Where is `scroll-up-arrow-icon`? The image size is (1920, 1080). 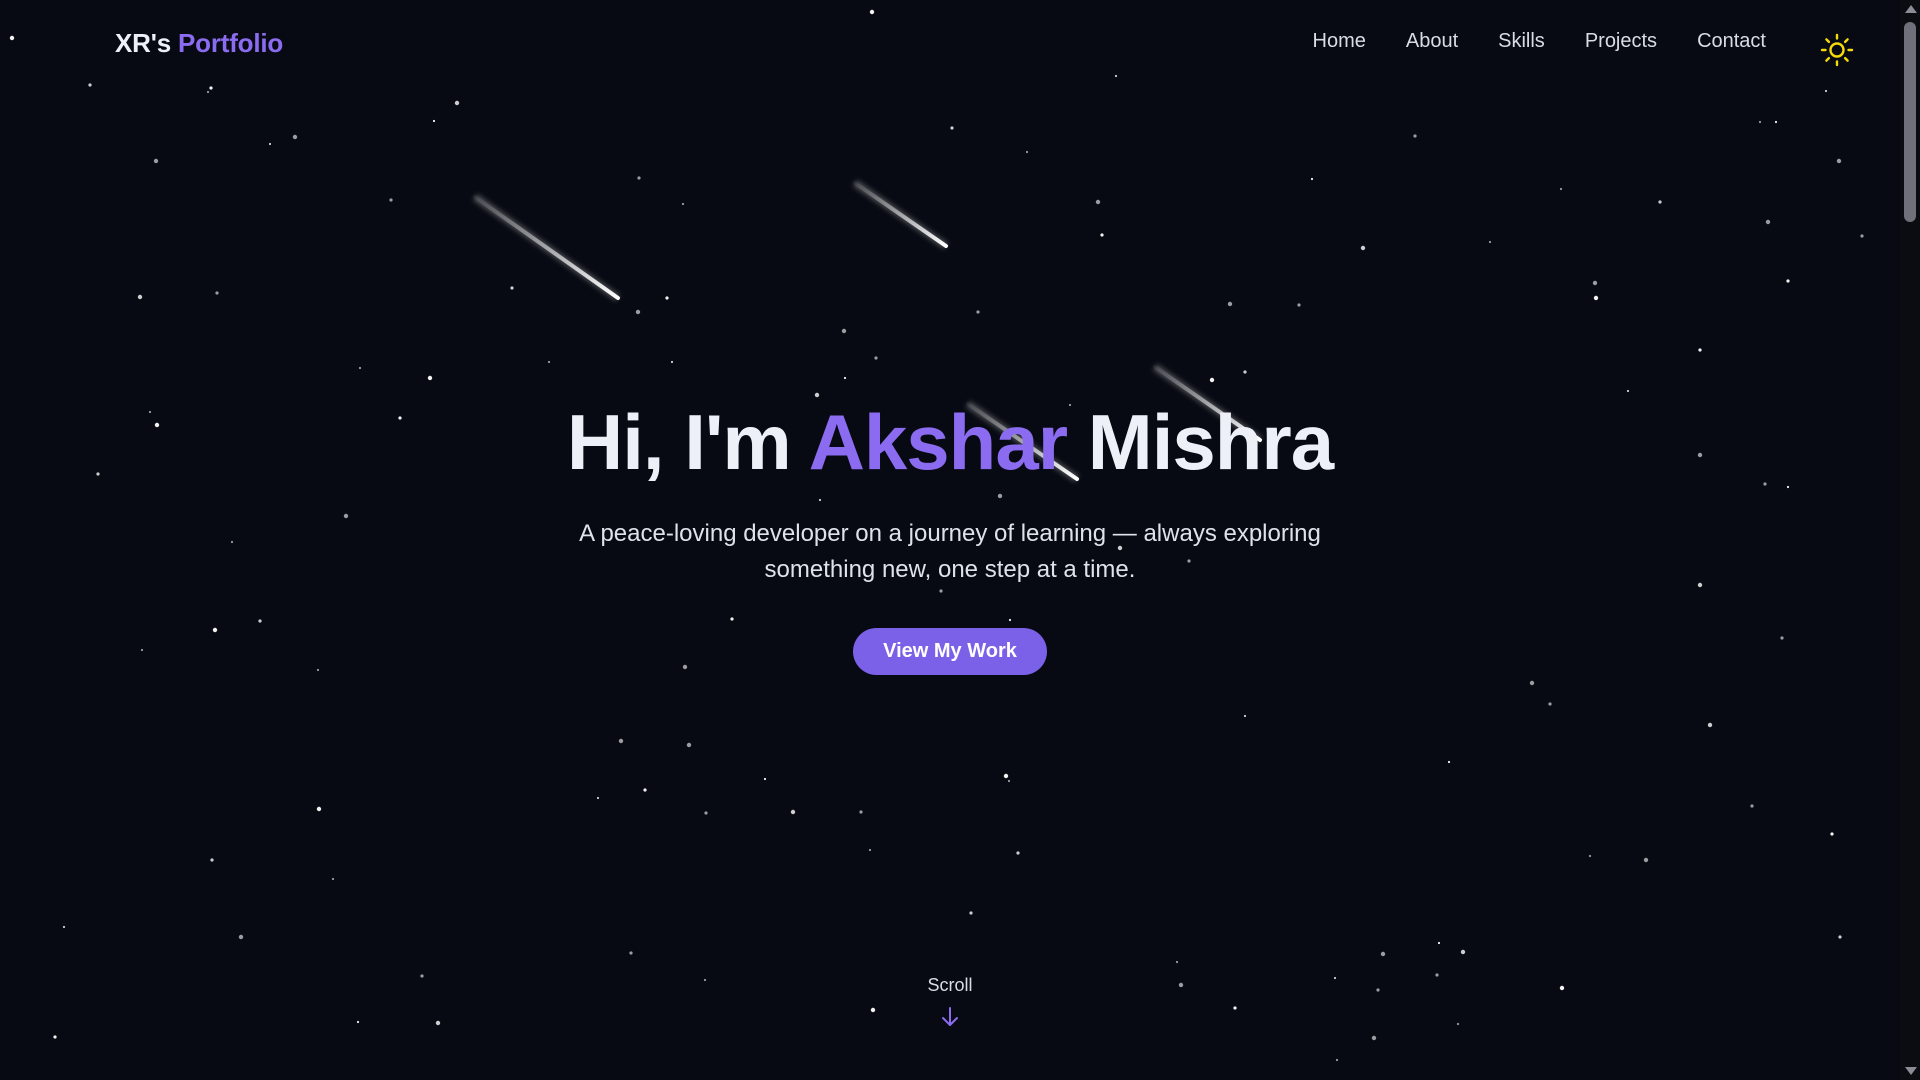 scroll-up-arrow-icon is located at coordinates (1911, 9).